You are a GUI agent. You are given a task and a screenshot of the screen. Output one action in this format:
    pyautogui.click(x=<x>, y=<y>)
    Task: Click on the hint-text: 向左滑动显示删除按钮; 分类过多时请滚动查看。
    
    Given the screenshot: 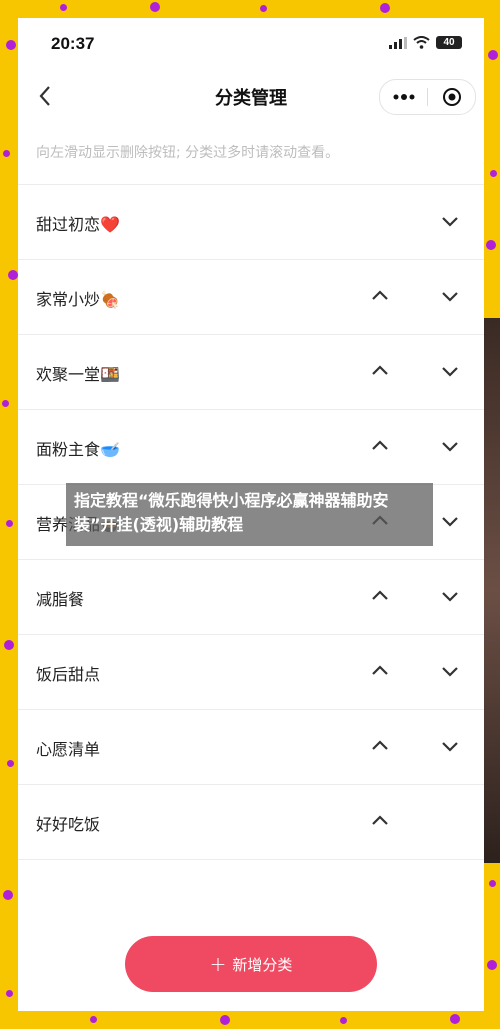 What is the action you would take?
    pyautogui.click(x=188, y=153)
    